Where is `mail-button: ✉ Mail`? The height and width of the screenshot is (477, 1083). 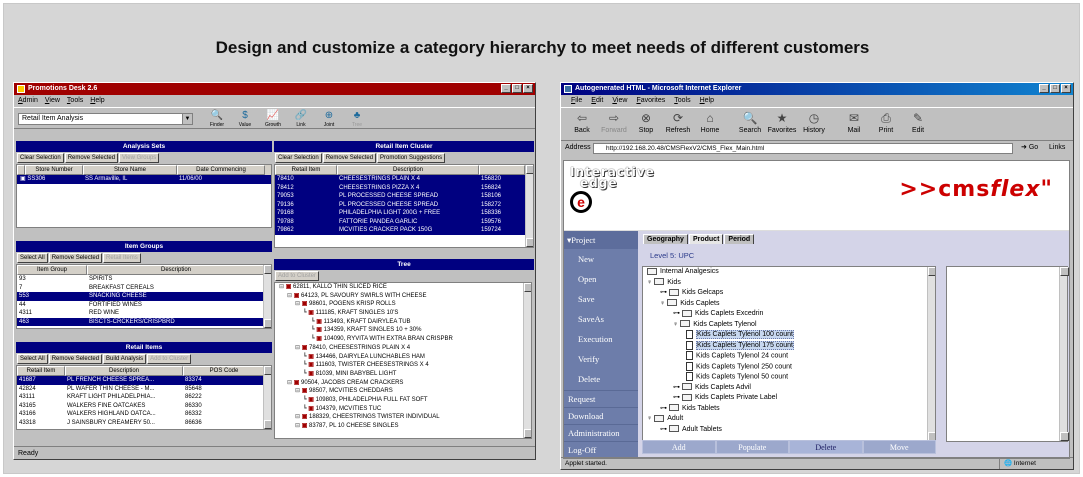 mail-button: ✉ Mail is located at coordinates (854, 125).